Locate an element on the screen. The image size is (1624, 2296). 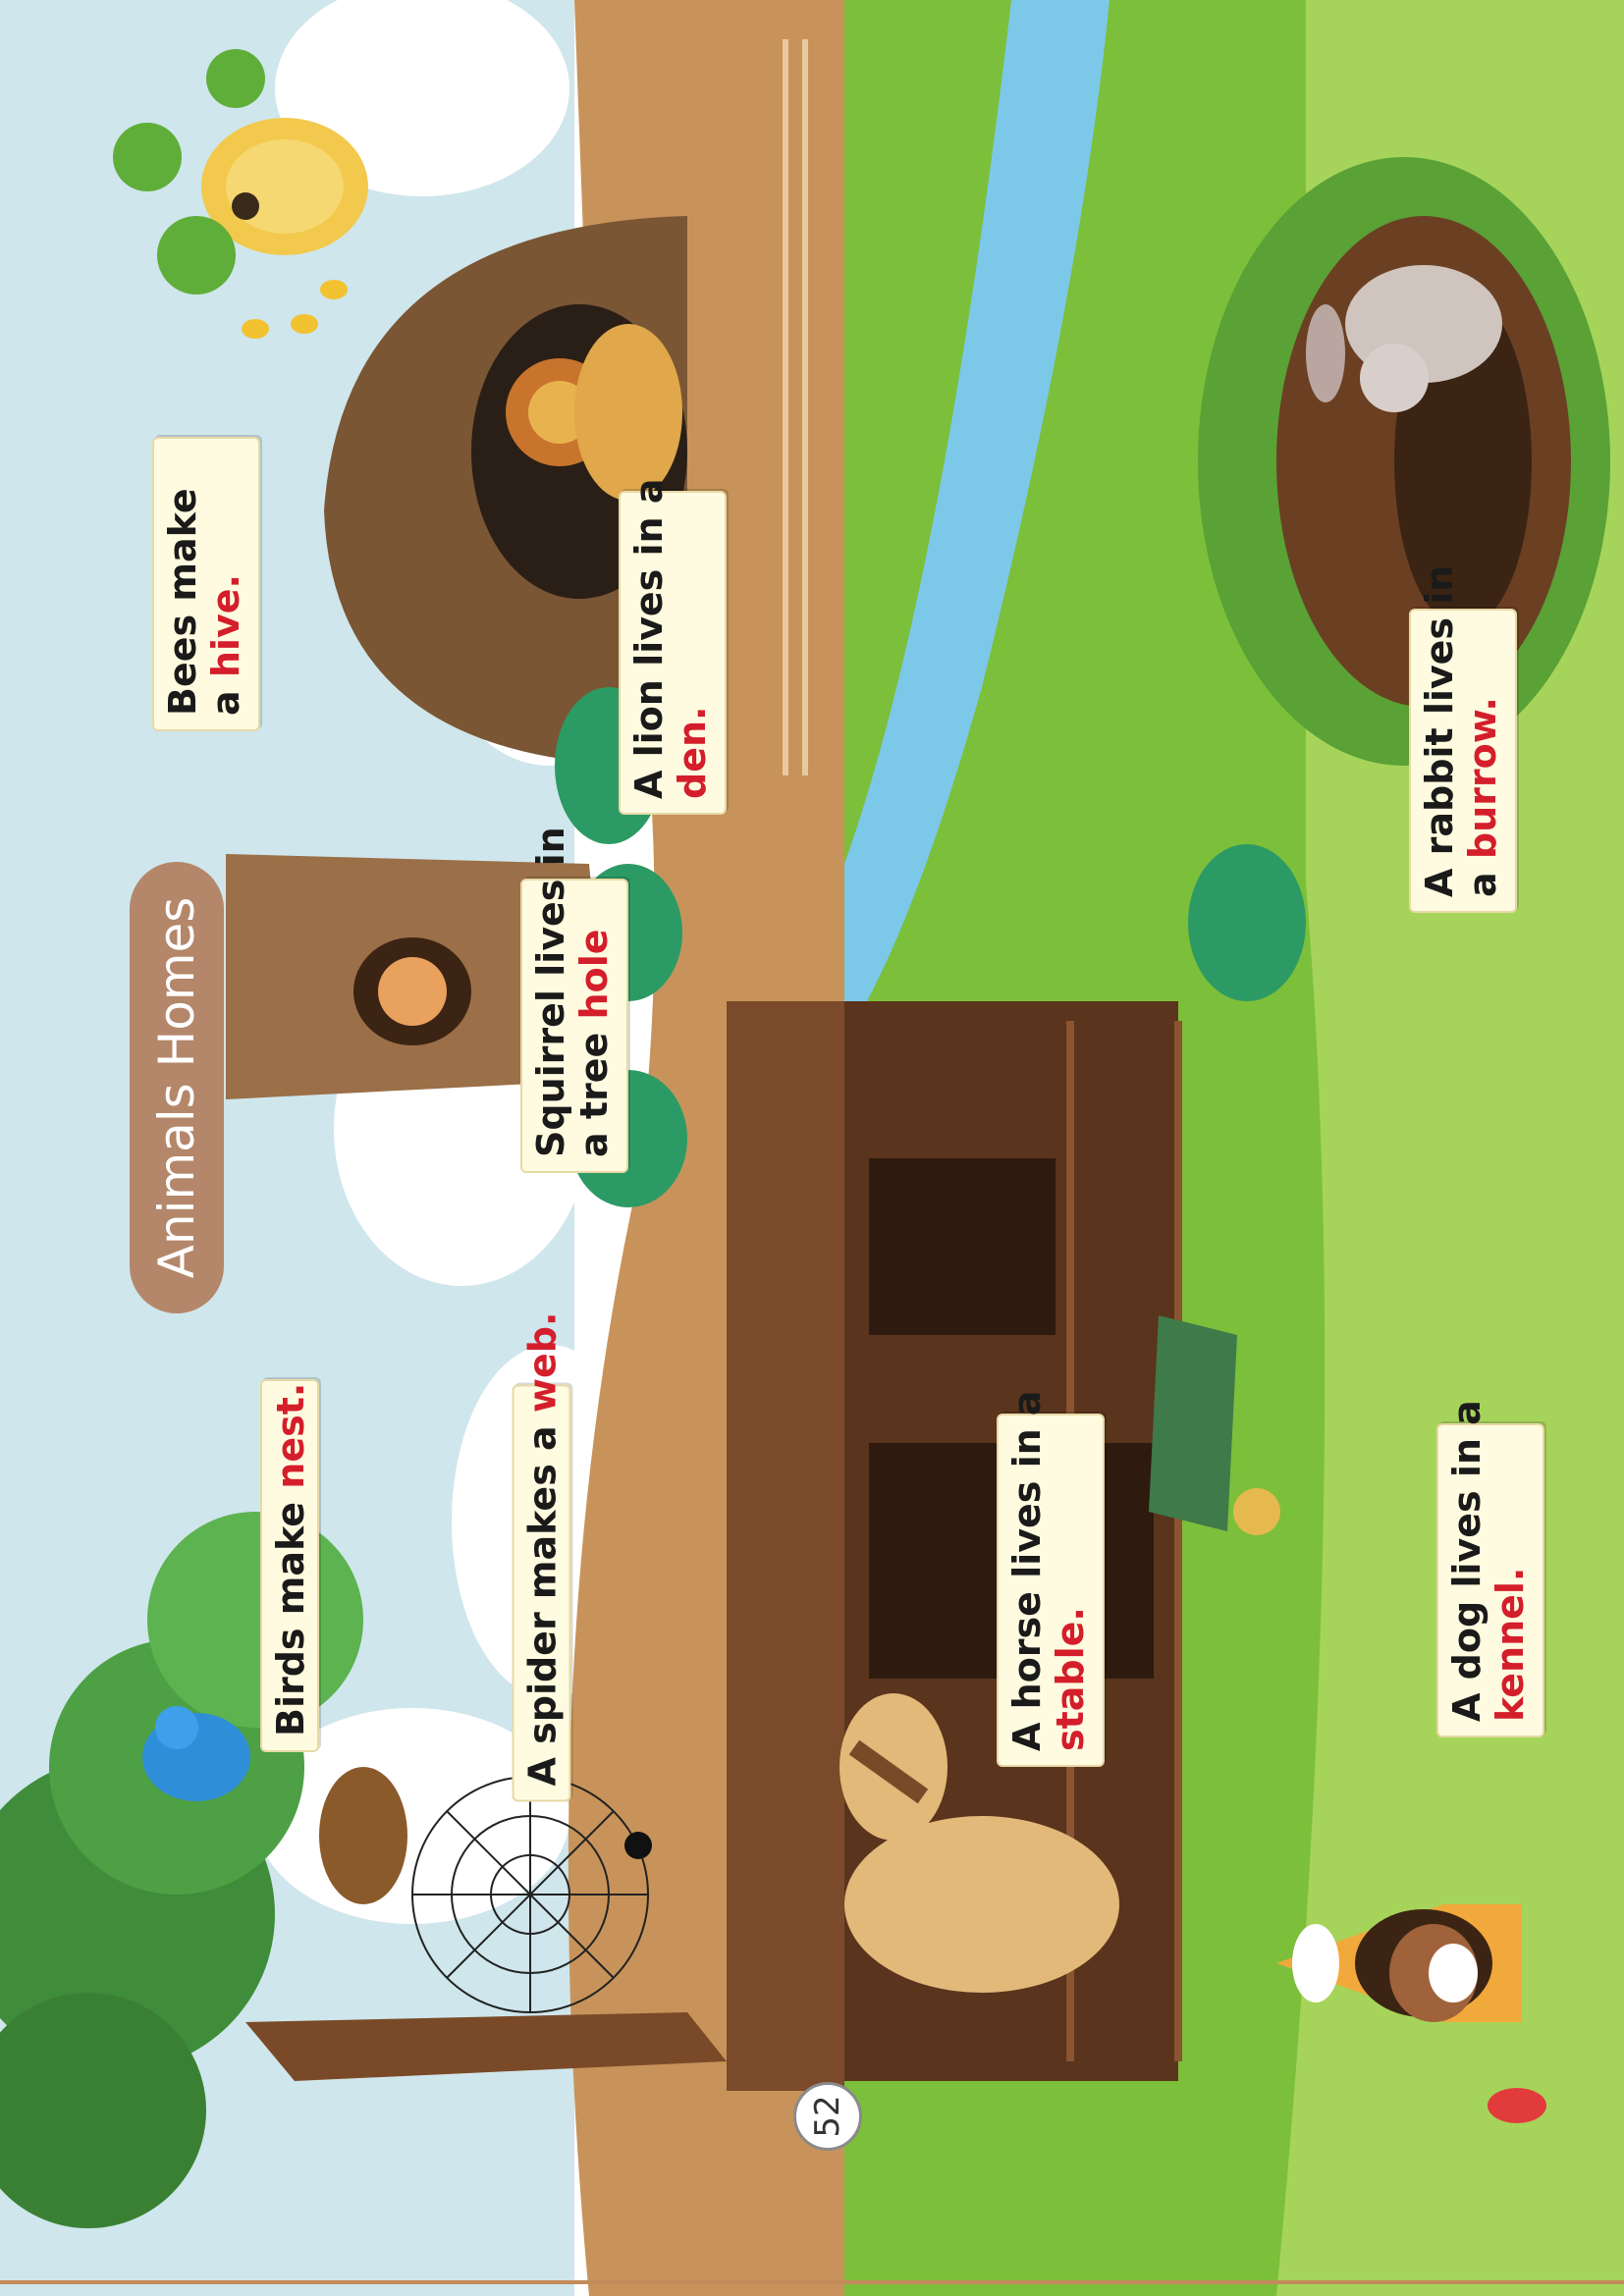
caption-squirrel: Squirrel lives in a tree hole is located at coordinates (574, 1000).